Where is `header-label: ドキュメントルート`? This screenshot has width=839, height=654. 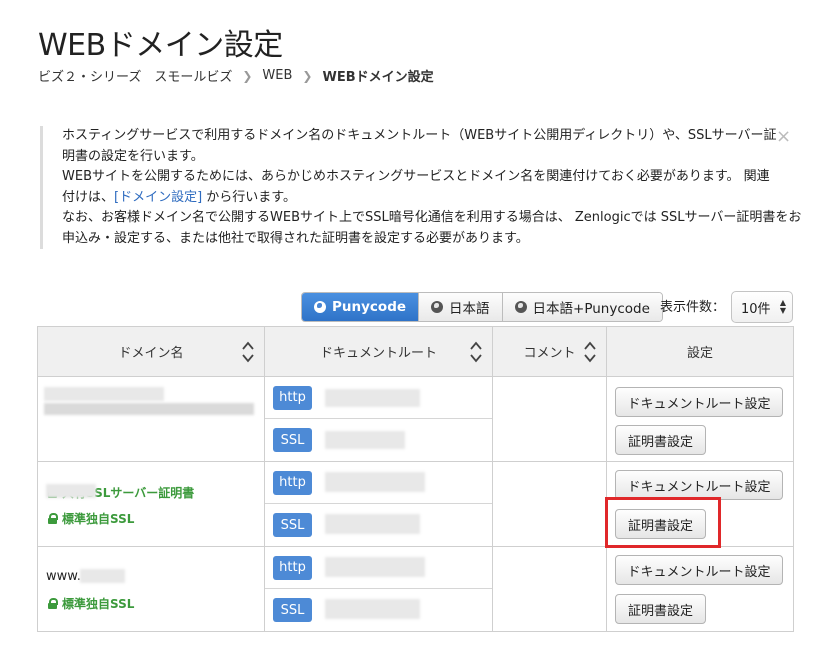
header-label: ドキュメントルート is located at coordinates (378, 353).